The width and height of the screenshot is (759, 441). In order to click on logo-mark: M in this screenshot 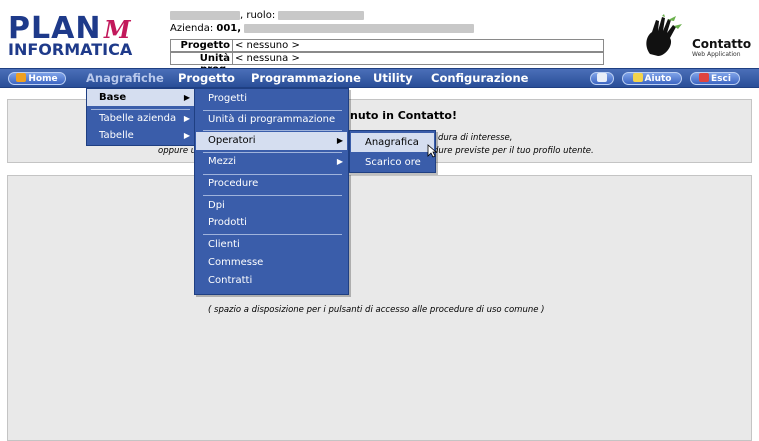, I will do `click(117, 29)`.